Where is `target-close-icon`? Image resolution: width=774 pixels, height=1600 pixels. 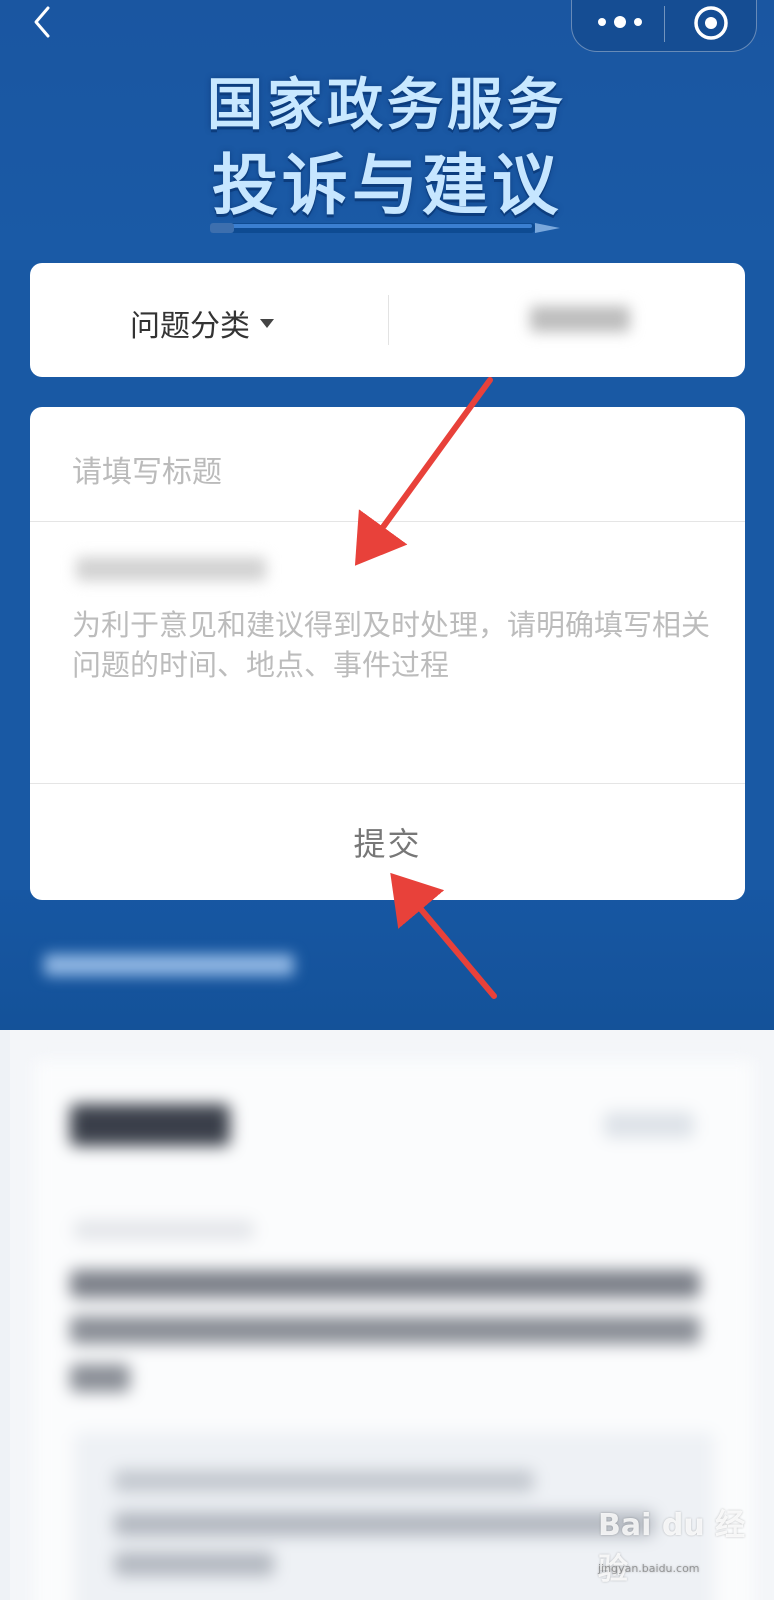 target-close-icon is located at coordinates (711, 23).